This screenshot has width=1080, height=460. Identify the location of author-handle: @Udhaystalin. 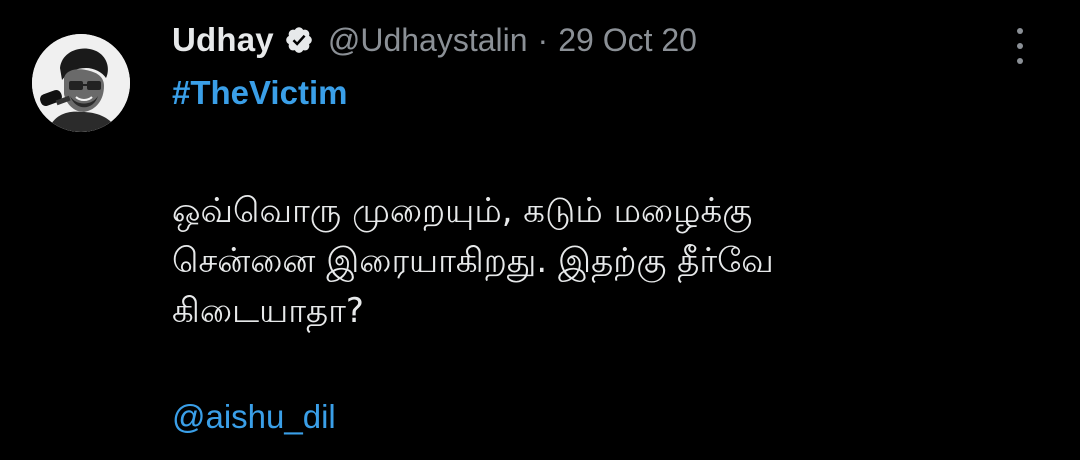
(428, 40).